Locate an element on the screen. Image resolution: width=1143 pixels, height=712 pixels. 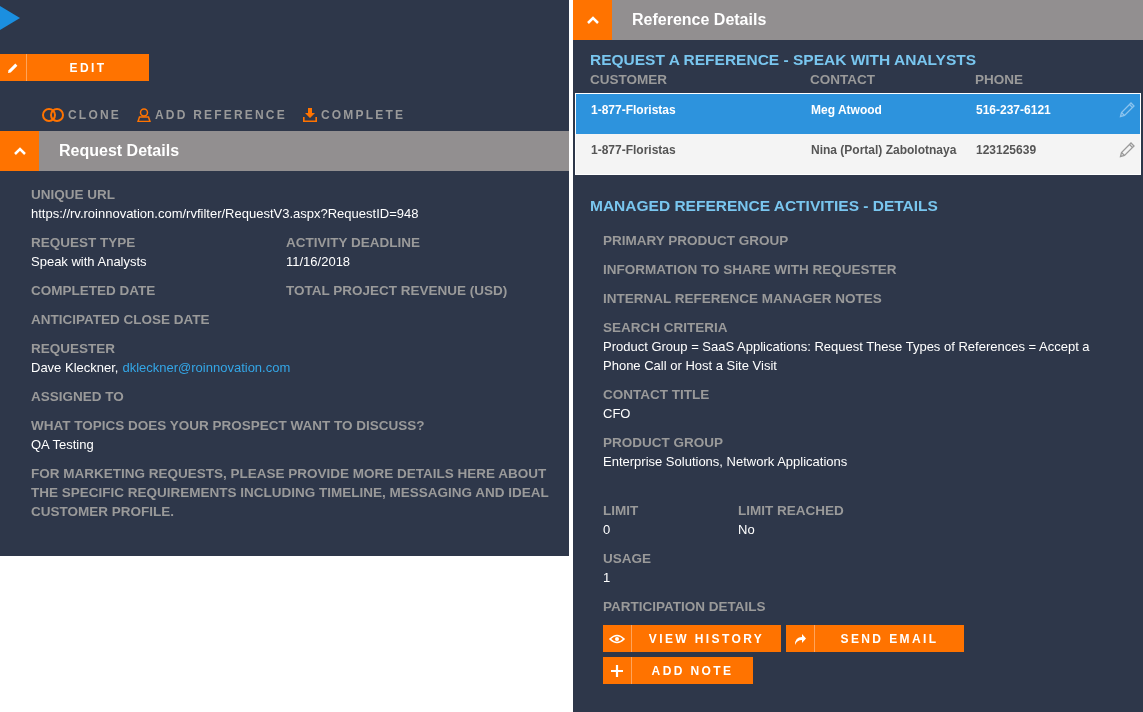
column-header: CUSTOMER is located at coordinates (629, 80).